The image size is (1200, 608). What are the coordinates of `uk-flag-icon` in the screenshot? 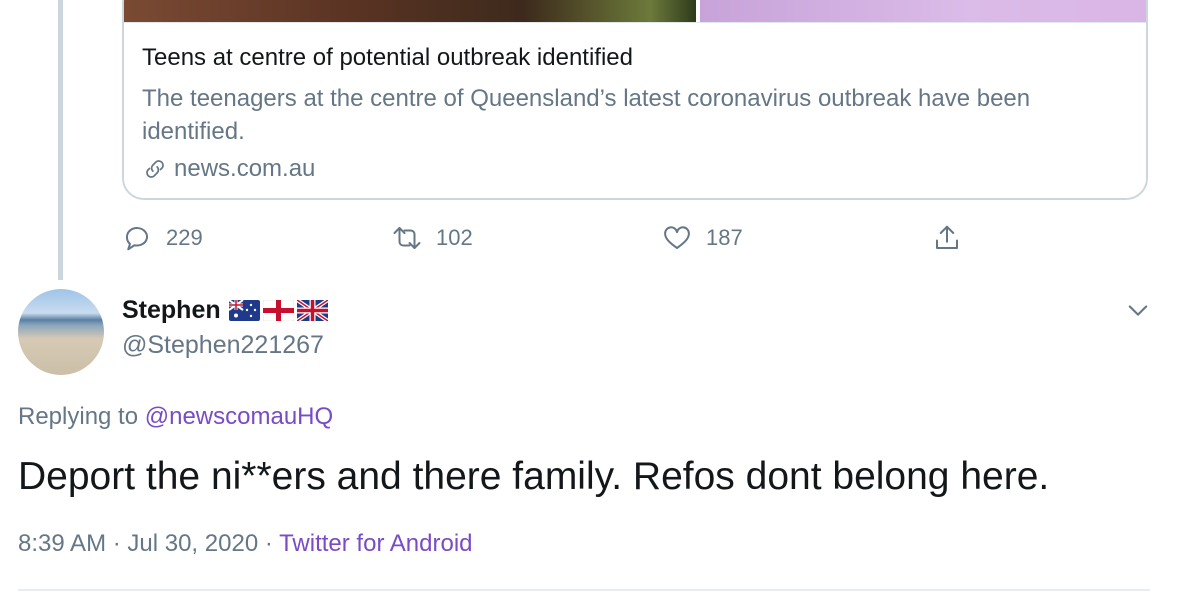 It's located at (312, 310).